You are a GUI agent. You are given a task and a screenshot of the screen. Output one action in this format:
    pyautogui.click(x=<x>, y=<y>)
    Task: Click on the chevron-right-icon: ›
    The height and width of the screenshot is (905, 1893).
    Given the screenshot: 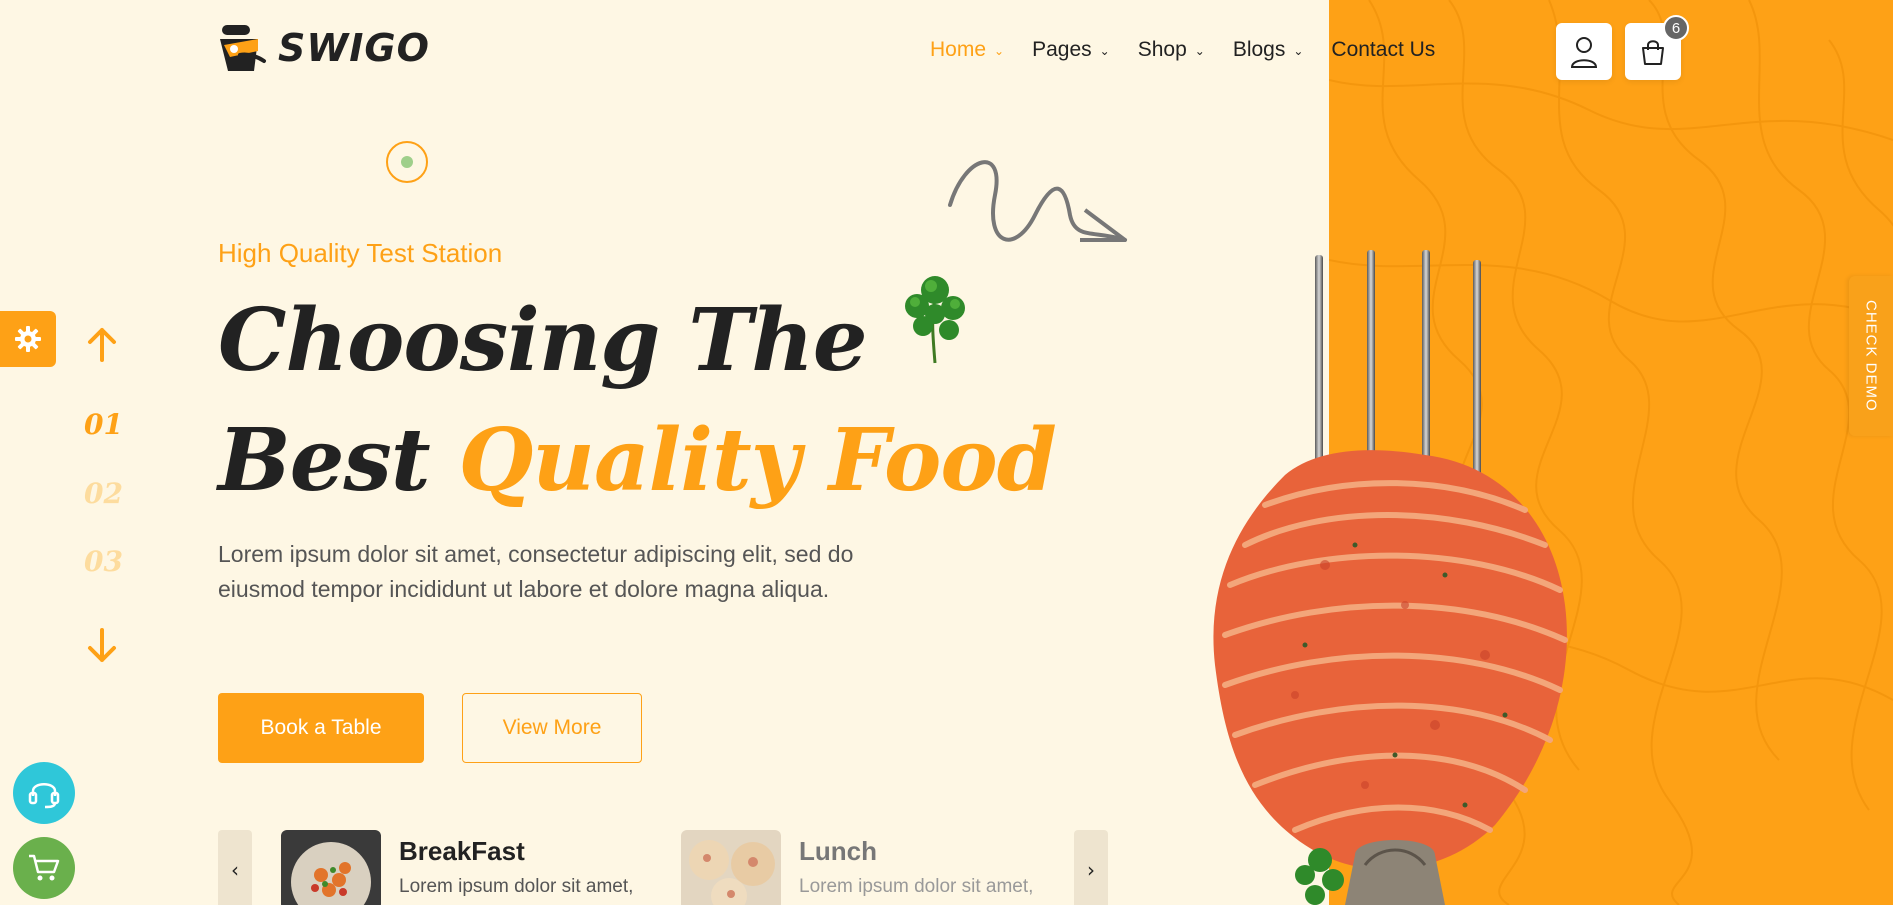 What is the action you would take?
    pyautogui.click(x=1091, y=870)
    